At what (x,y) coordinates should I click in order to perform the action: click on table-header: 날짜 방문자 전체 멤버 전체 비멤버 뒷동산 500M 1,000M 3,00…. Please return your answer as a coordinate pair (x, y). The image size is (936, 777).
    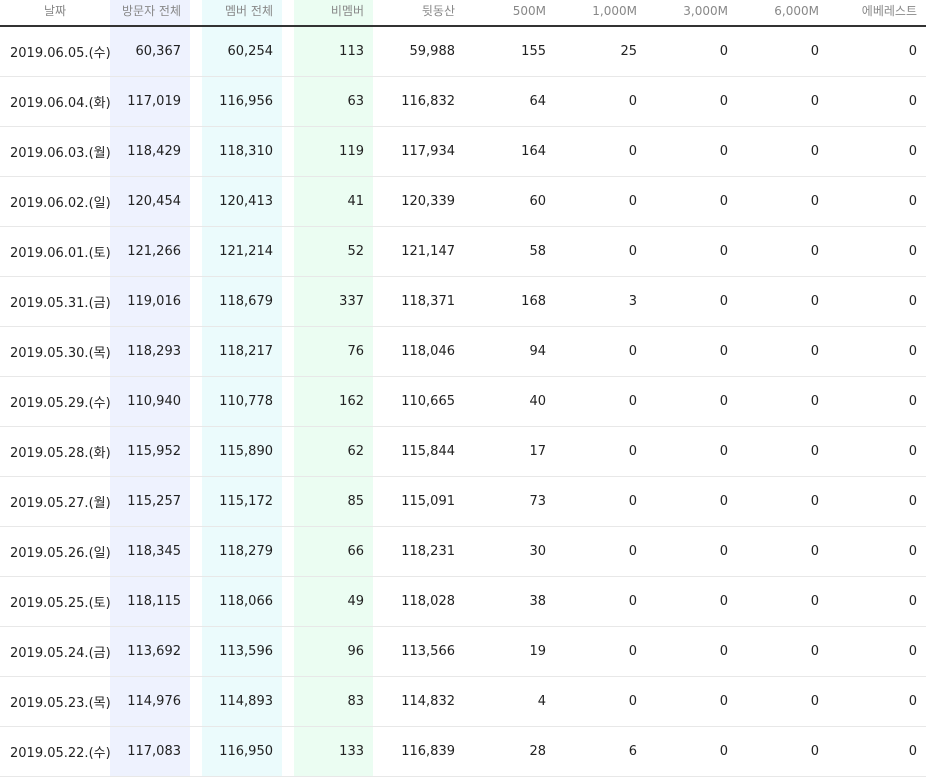
    Looking at the image, I should click on (463, 13).